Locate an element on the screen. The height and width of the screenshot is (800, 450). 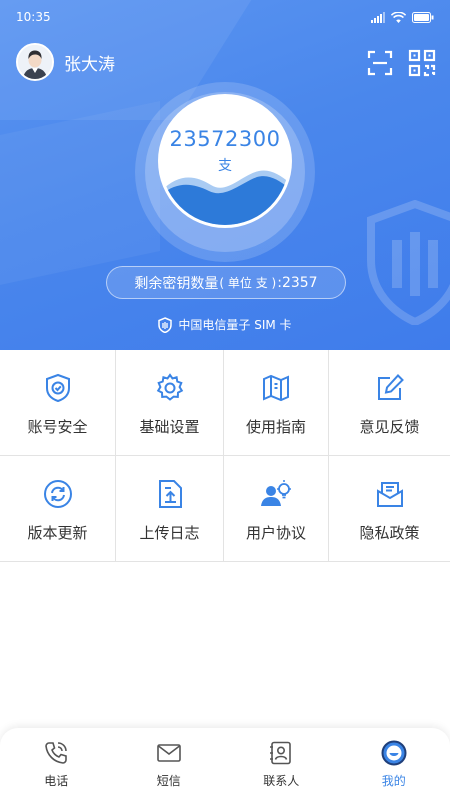
bottom-nav: 电话 短信 联系人 我的 is located at coordinates (225, 764).